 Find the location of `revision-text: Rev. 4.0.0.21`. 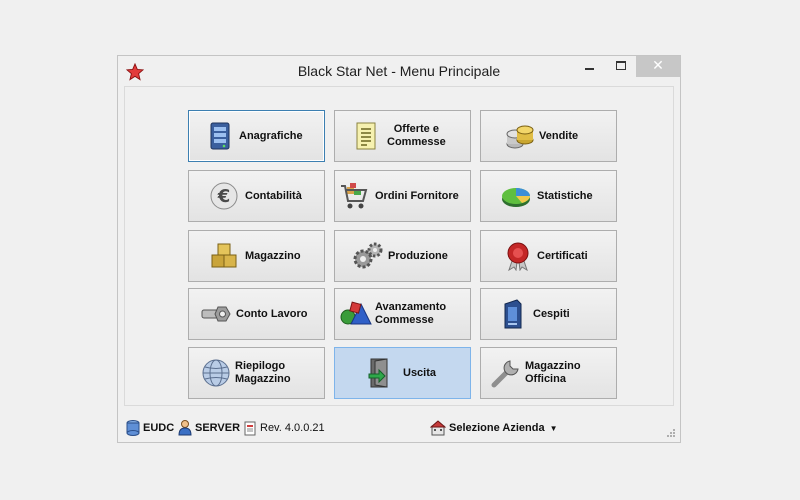

revision-text: Rev. 4.0.0.21 is located at coordinates (292, 428).